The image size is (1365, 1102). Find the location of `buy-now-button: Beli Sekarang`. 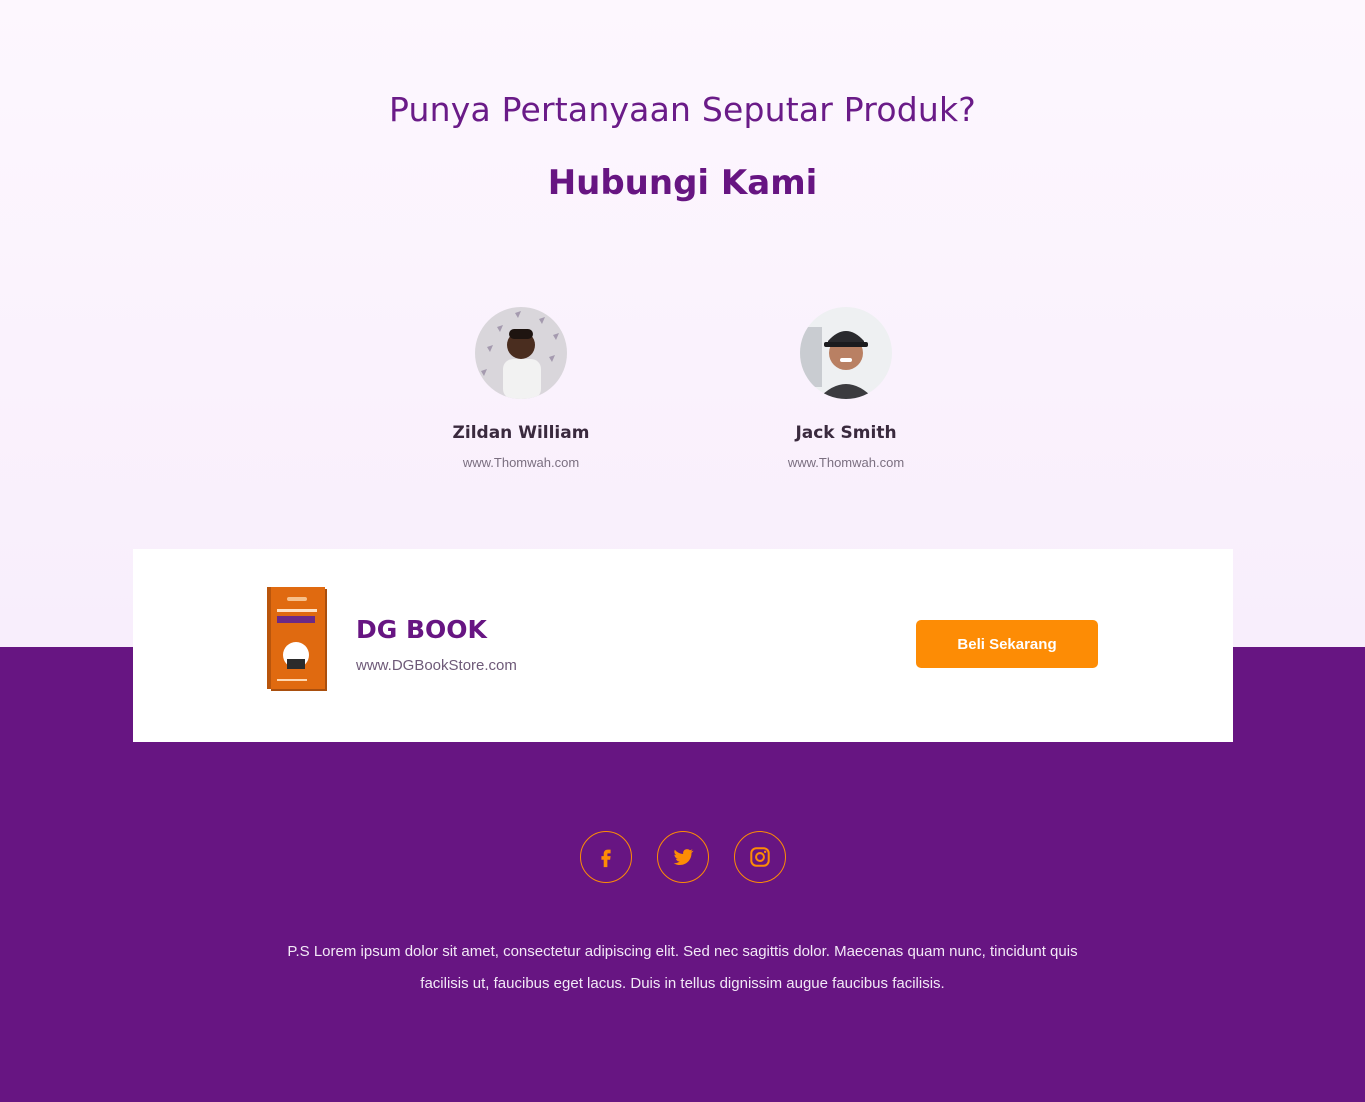

buy-now-button: Beli Sekarang is located at coordinates (1007, 644).